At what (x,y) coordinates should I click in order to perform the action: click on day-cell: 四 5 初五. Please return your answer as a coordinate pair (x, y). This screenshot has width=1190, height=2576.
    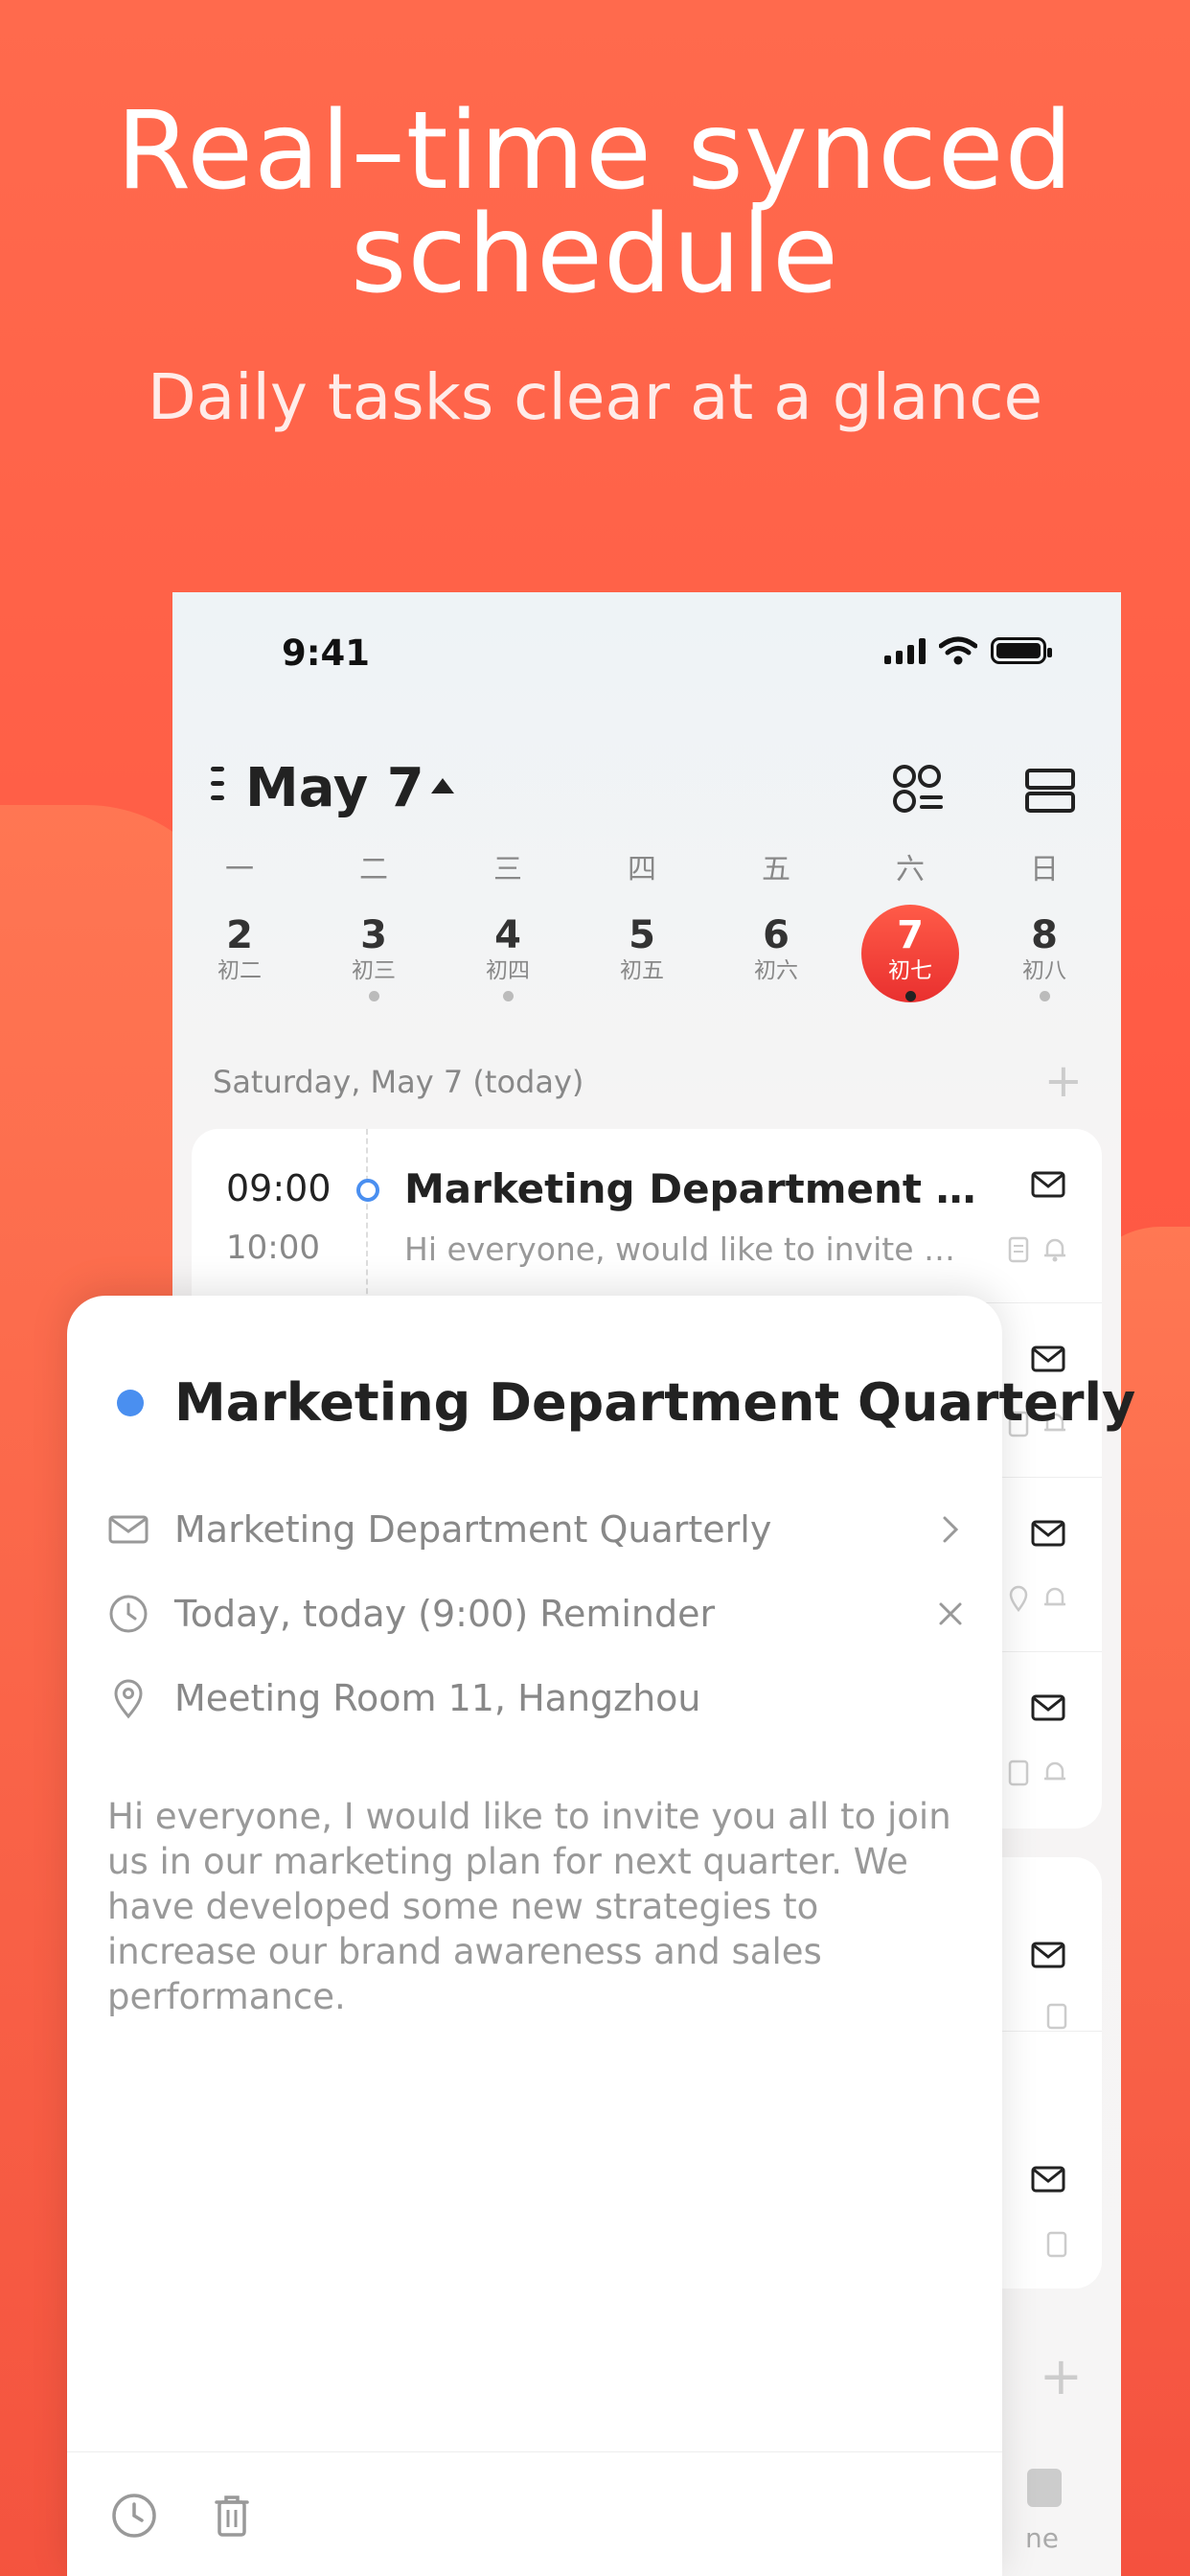
    Looking at the image, I should click on (642, 918).